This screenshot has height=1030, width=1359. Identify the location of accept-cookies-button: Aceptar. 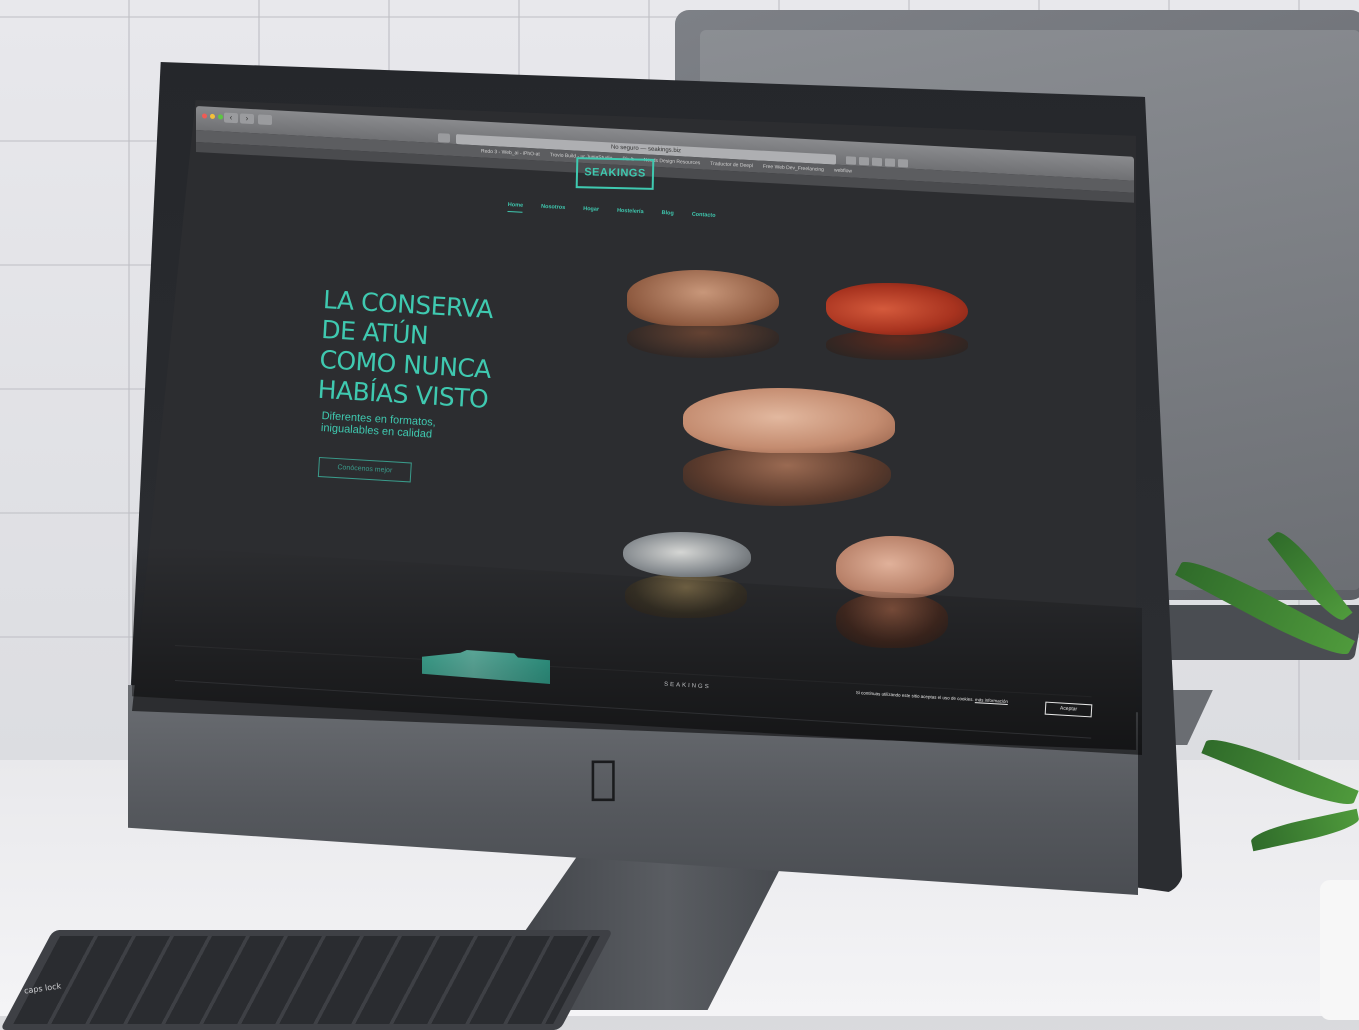
(1068, 709).